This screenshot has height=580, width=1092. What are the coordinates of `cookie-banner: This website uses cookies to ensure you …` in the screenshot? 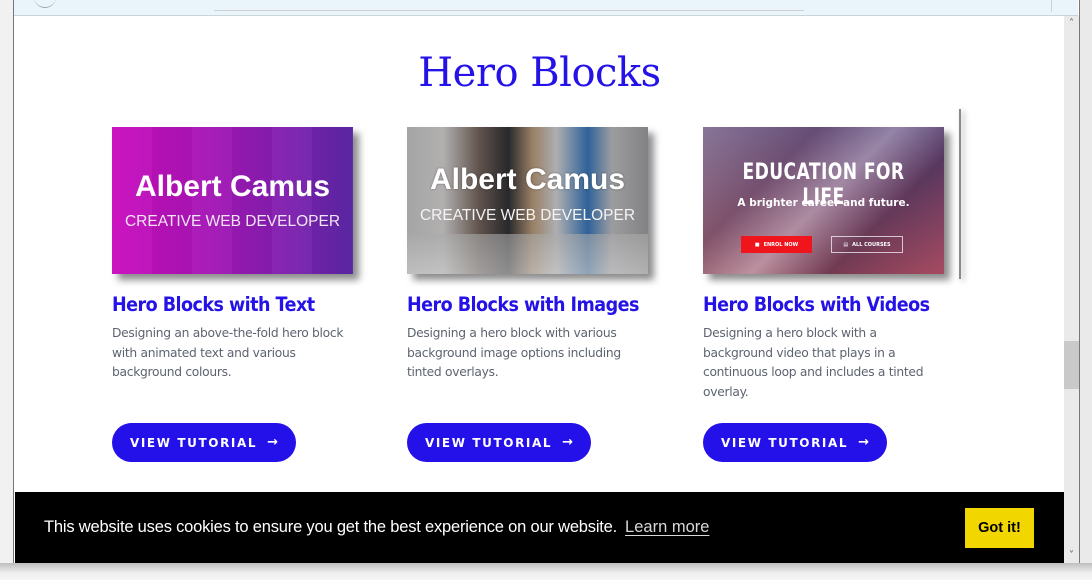 It's located at (539, 527).